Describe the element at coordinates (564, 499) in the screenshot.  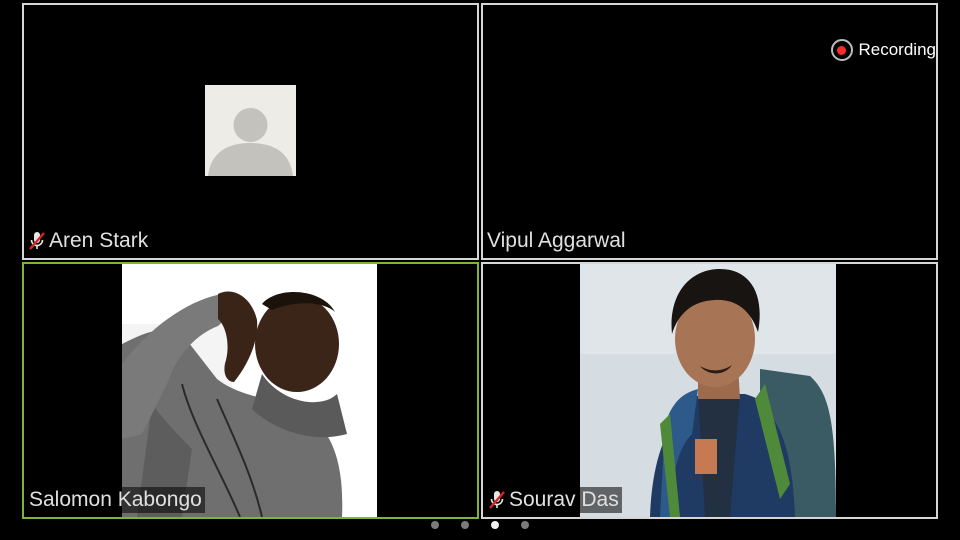
I see `participant-name: Sourav Das` at that location.